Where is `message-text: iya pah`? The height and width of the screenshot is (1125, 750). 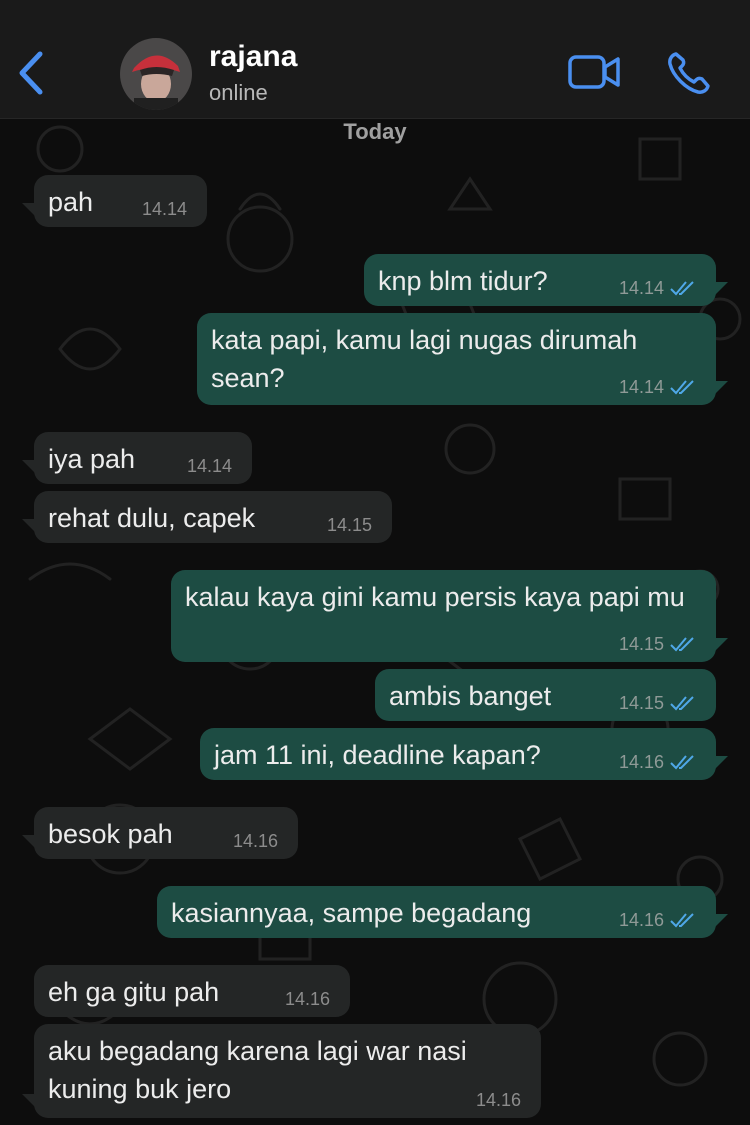
message-text: iya pah is located at coordinates (92, 459).